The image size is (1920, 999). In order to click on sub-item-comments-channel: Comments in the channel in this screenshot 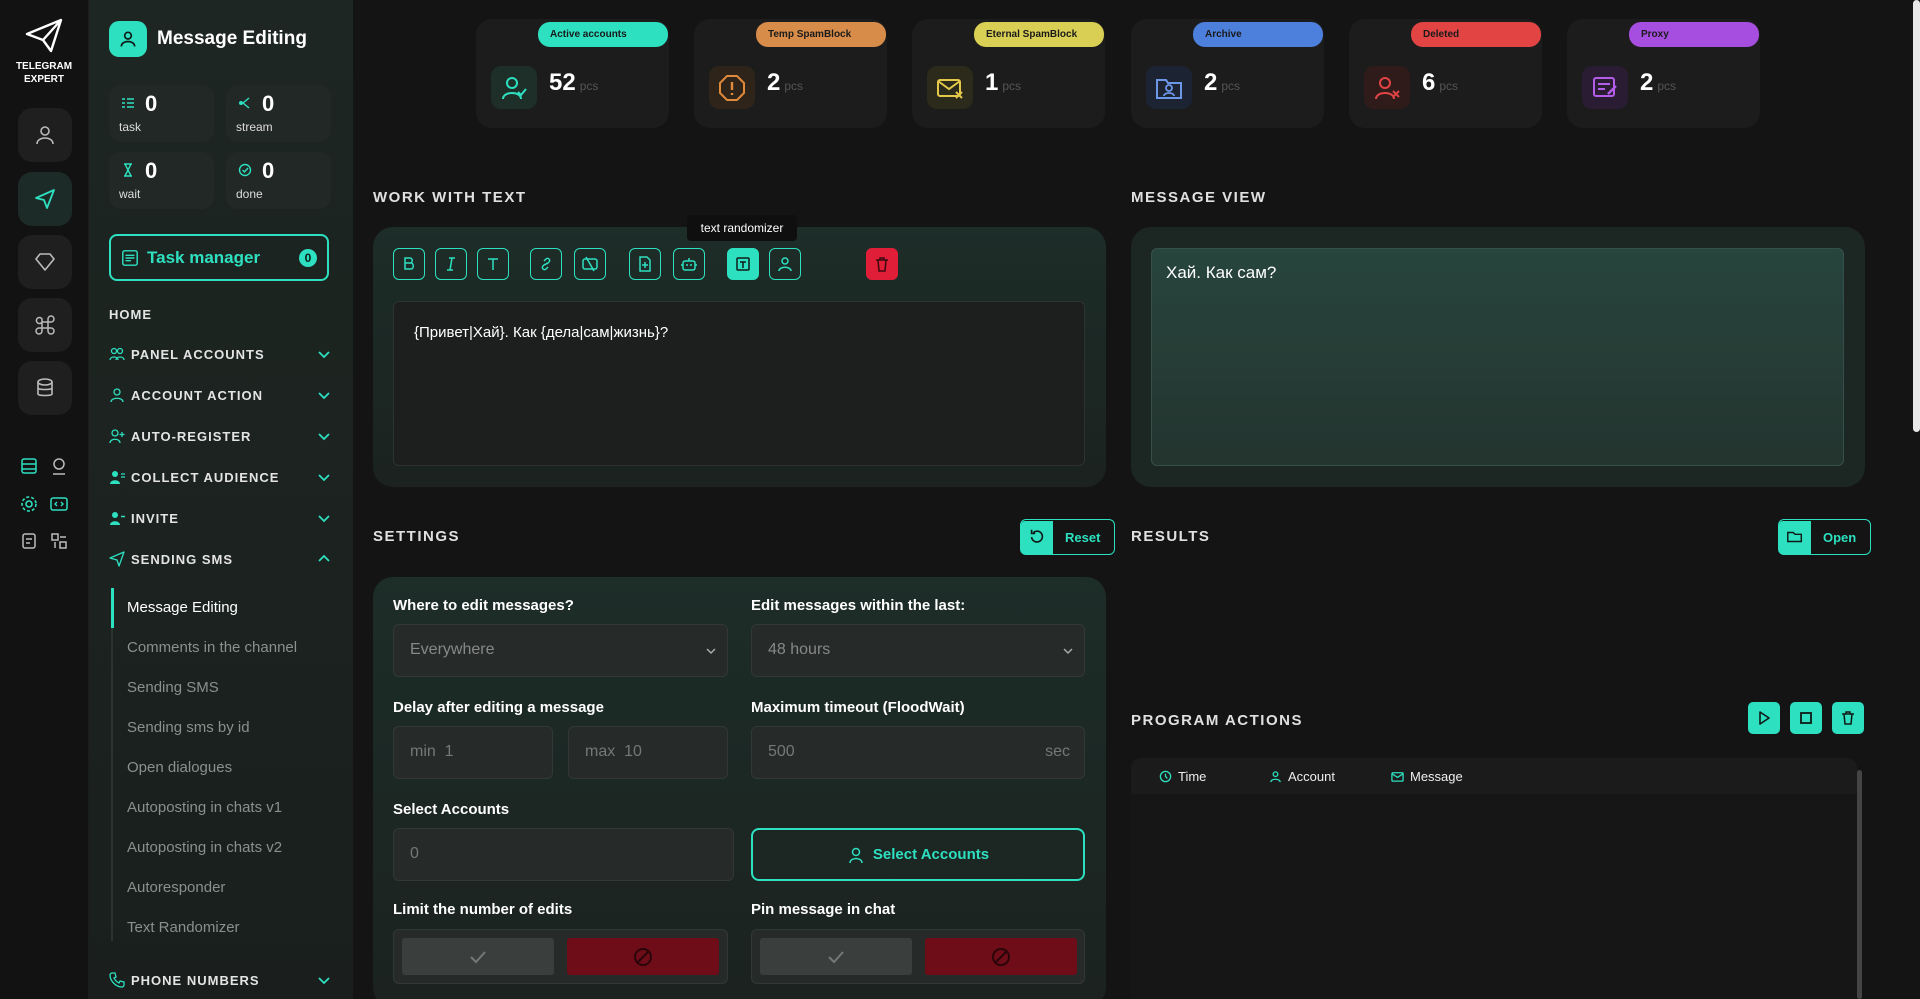, I will do `click(212, 647)`.